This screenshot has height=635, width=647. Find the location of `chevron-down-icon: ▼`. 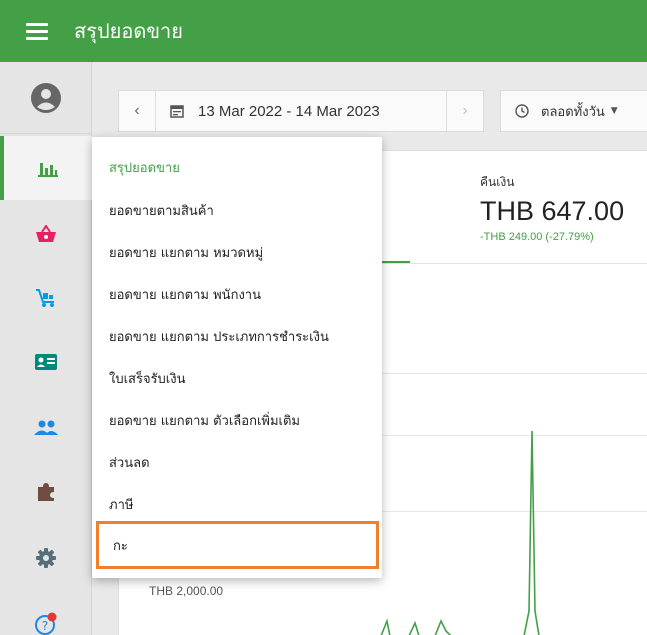

chevron-down-icon: ▼ is located at coordinates (614, 111).